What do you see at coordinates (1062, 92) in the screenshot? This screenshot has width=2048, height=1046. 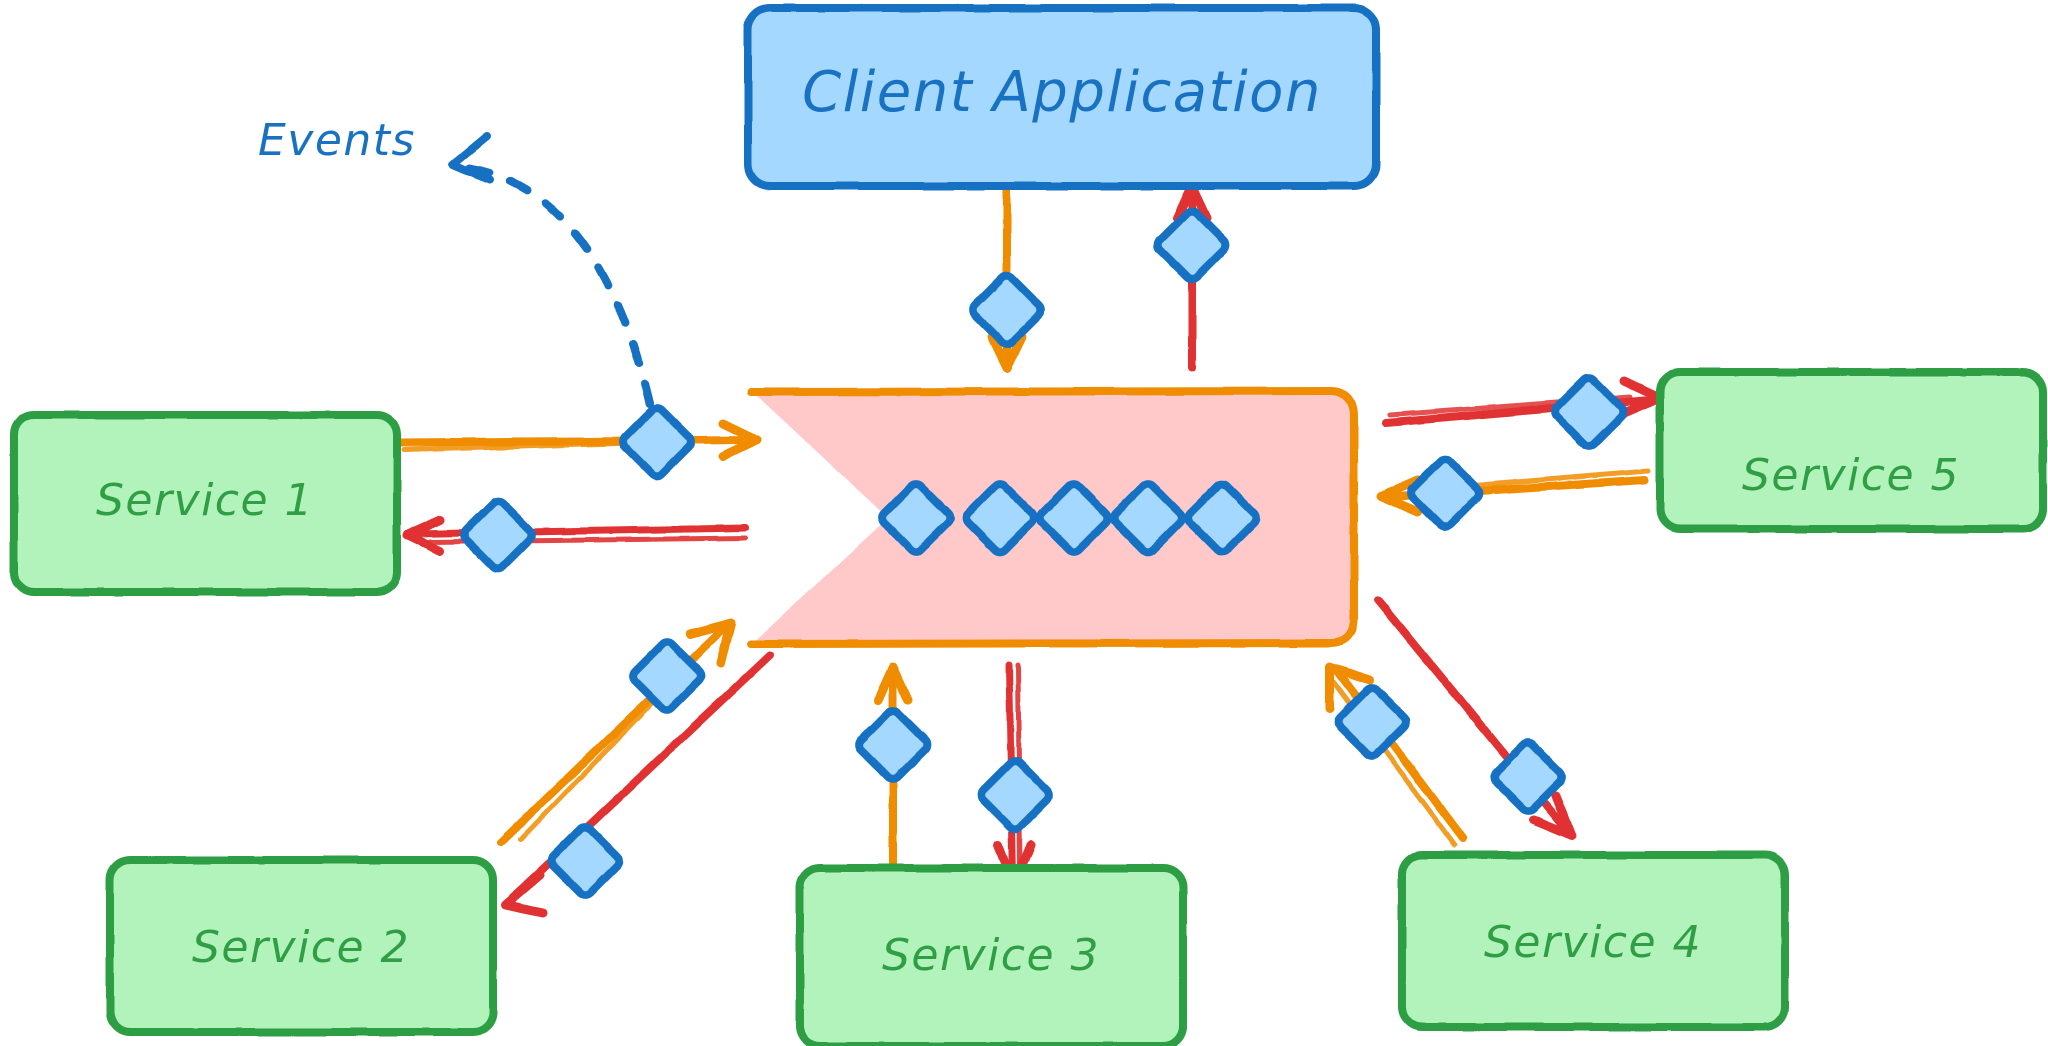 I see `client-application-label: Client Application` at bounding box center [1062, 92].